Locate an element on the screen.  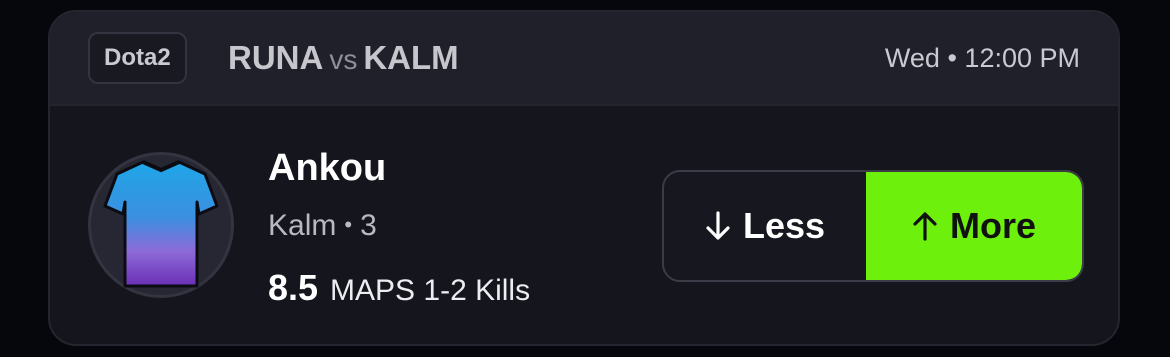
matchup: RUNA vs KALM is located at coordinates (343, 59).